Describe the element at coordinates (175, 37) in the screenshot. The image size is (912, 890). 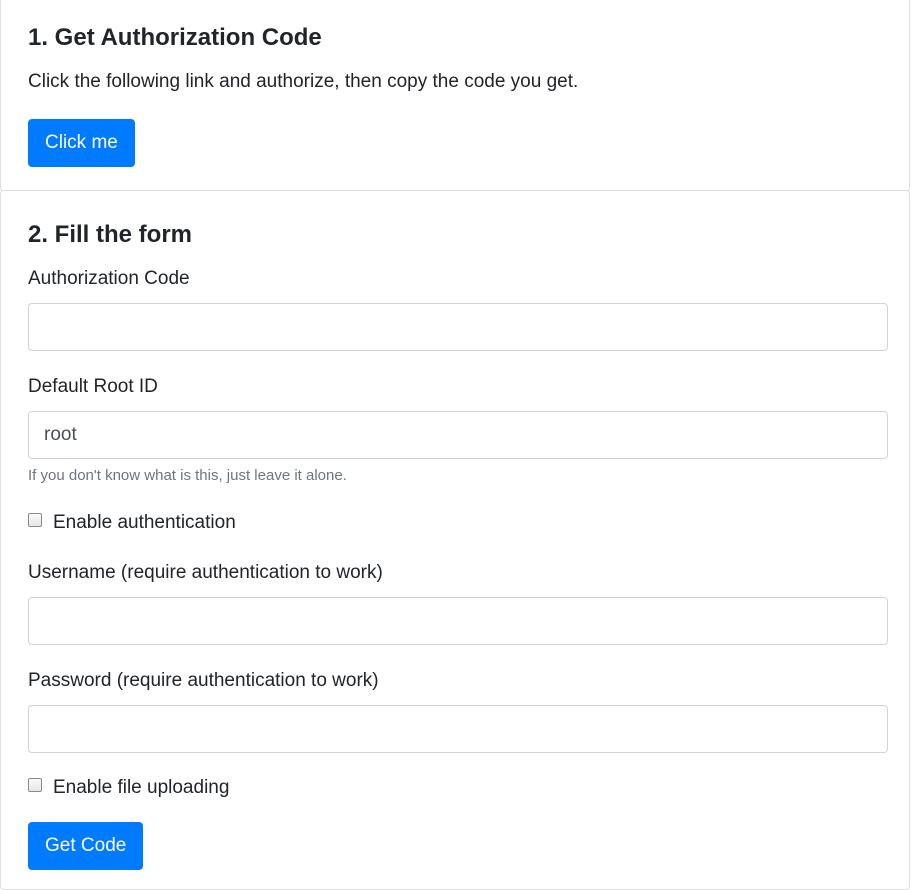
I see `step1-title: 1. Get Authorization Code` at that location.